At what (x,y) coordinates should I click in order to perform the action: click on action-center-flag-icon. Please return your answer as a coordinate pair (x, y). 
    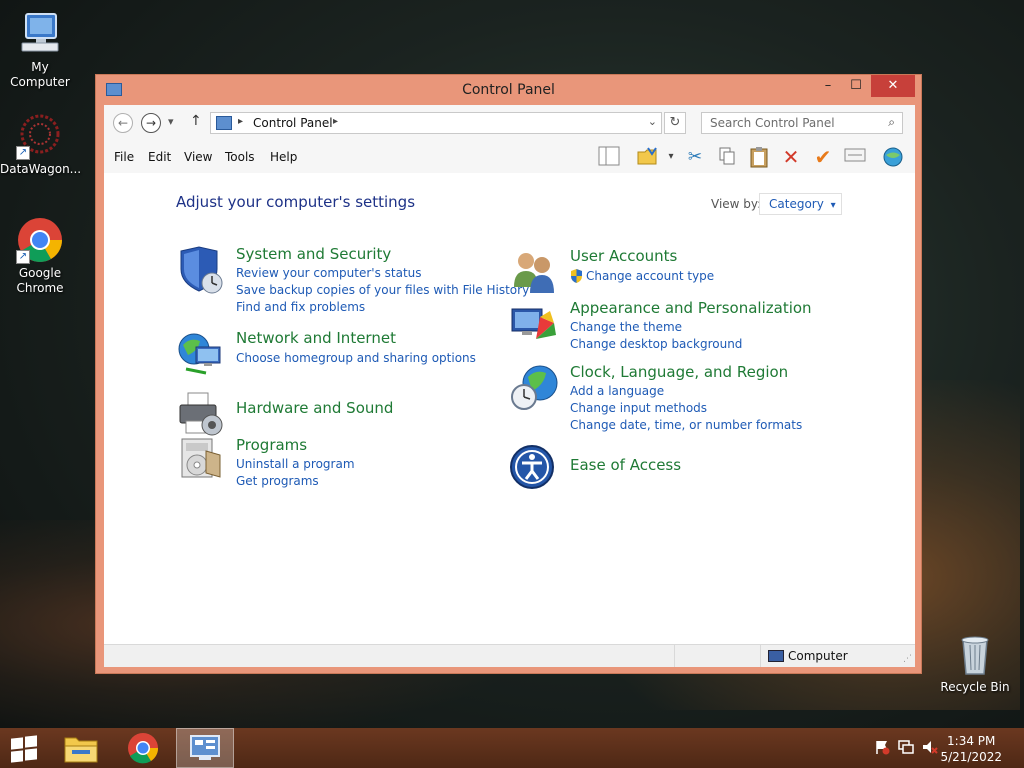
    Looking at the image, I should click on (882, 749).